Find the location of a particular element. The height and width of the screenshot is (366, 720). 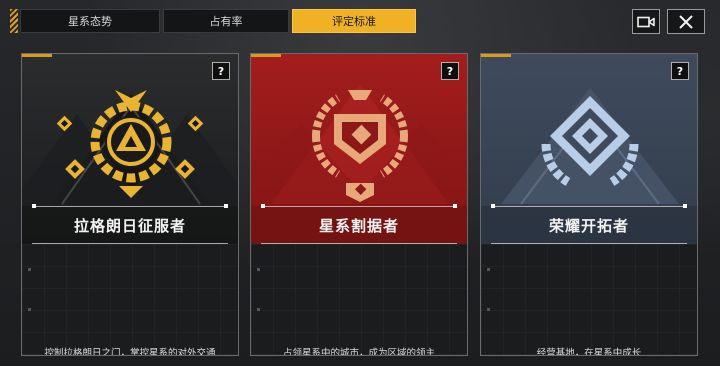

card-title-band: 荣耀开拓者 is located at coordinates (589, 224).